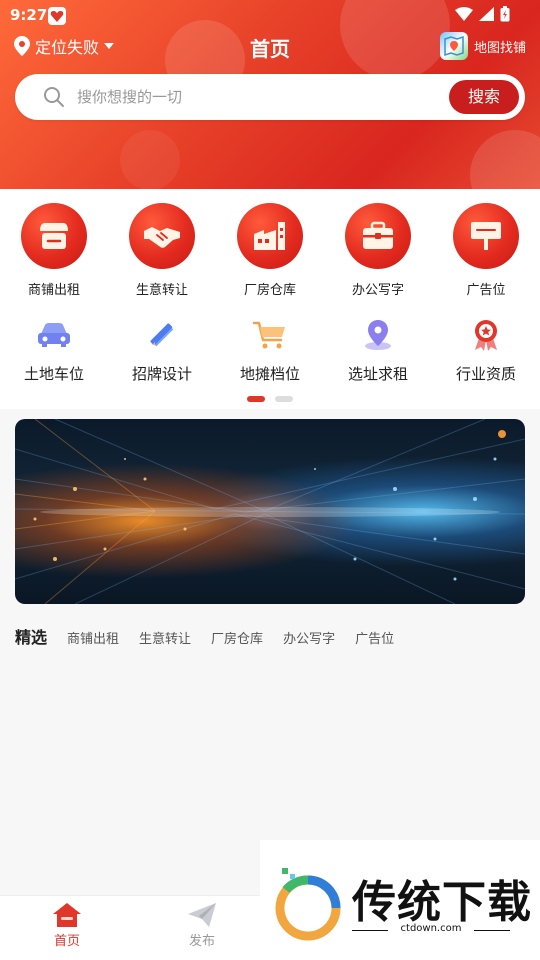 This screenshot has height=960, width=540. I want to click on cart-icon, so click(270, 335).